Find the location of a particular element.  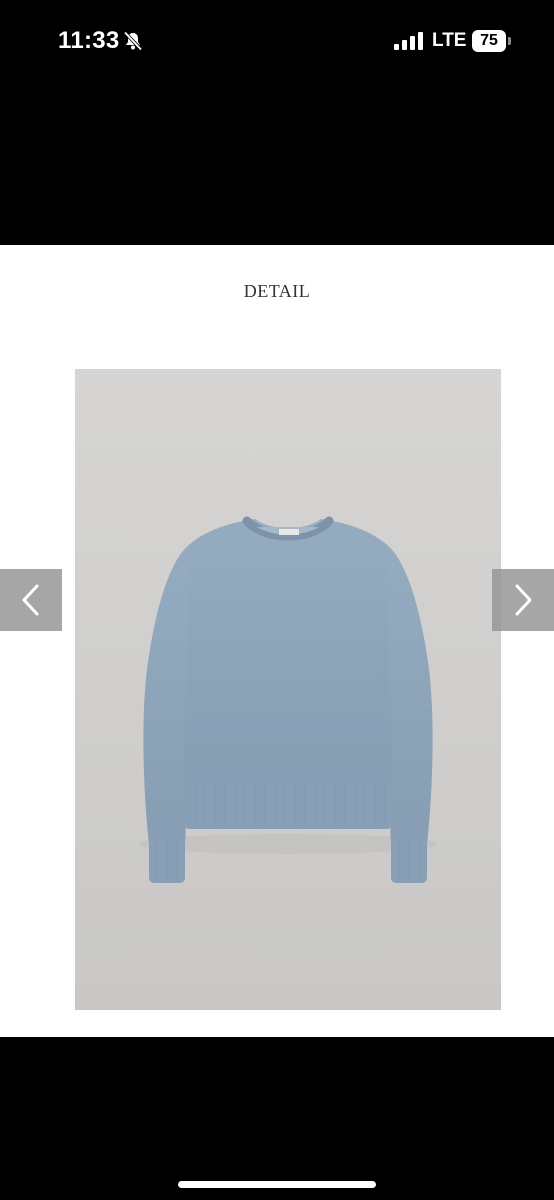

chevron-left-icon is located at coordinates (30, 600).